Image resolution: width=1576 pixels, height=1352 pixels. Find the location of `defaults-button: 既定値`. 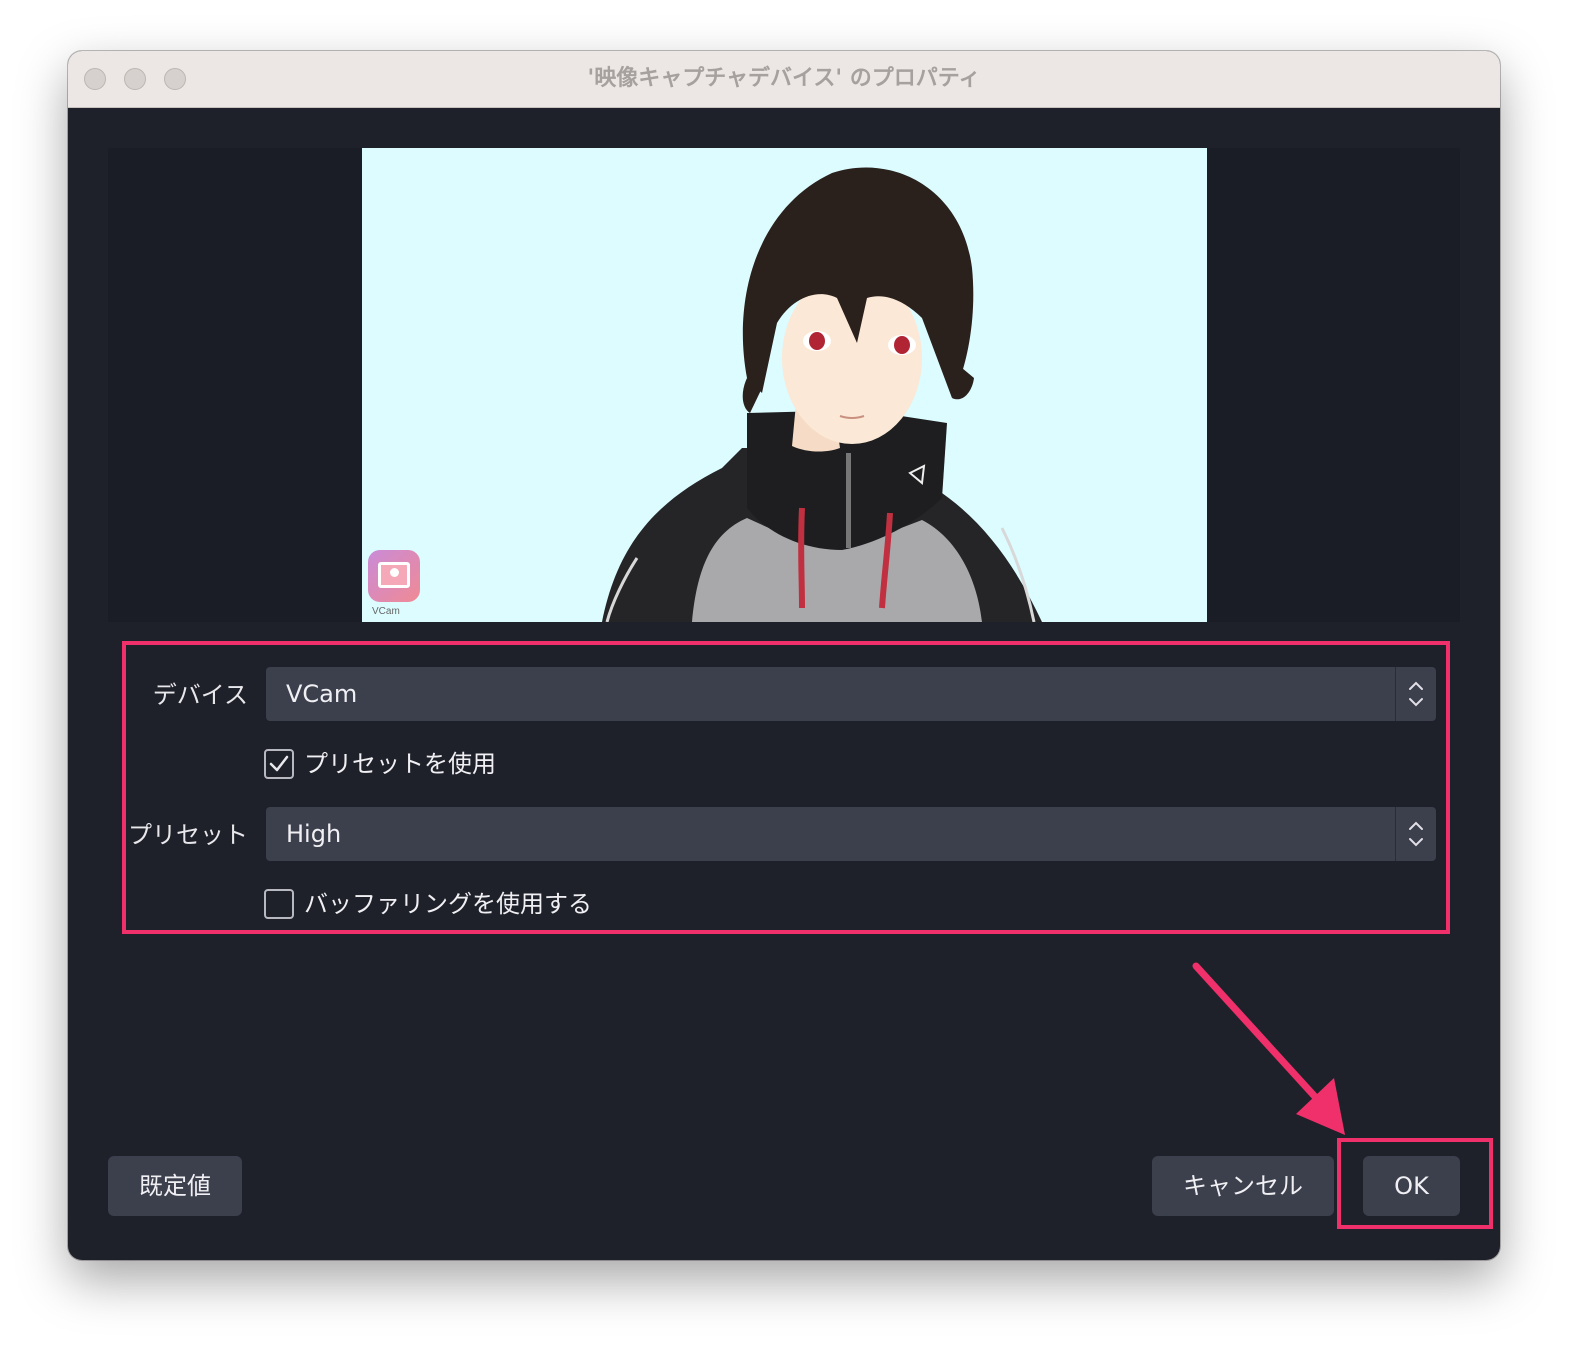

defaults-button: 既定値 is located at coordinates (175, 1186).